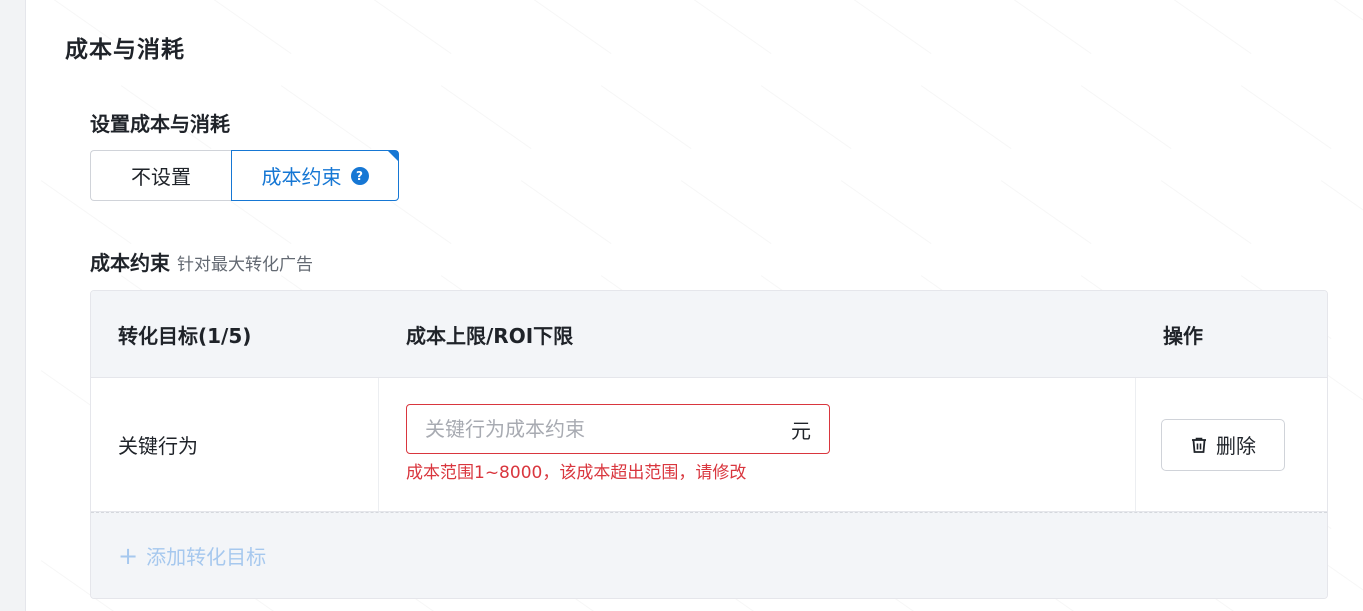  Describe the element at coordinates (393, 156) in the screenshot. I see `selected-corner-indicator` at that location.